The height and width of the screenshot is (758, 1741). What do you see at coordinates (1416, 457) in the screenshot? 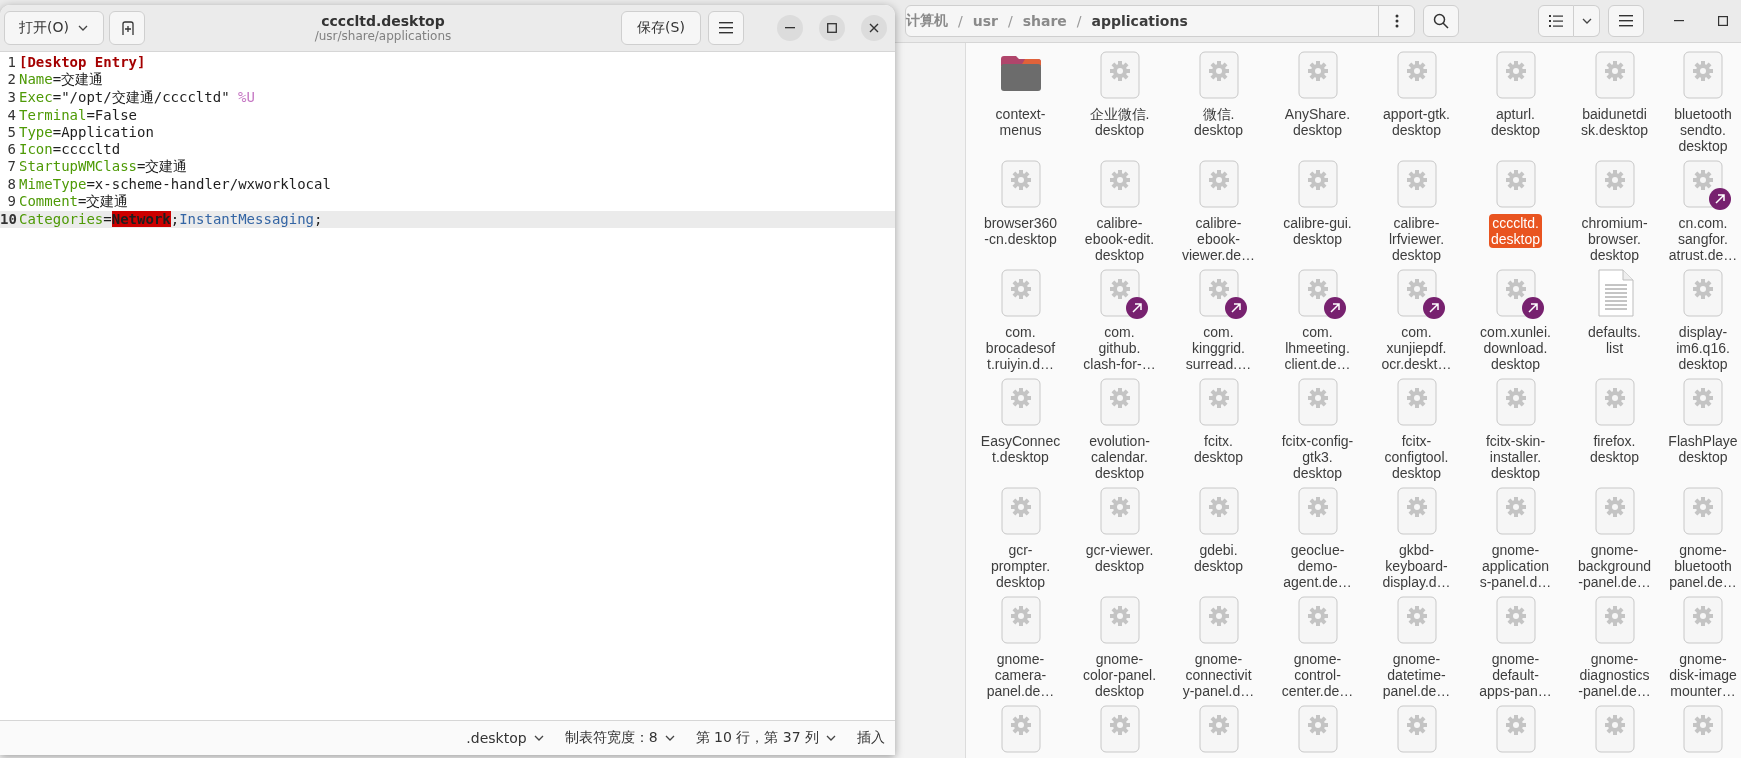
I see `file-name: fcitx- configtool. desktop` at bounding box center [1416, 457].